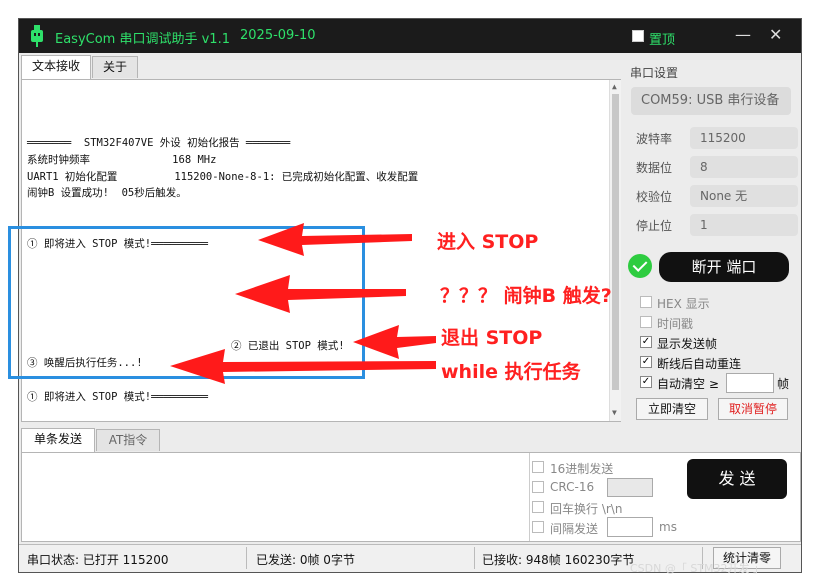  I want to click on annotation-alarm-trigger: ？？？ 闹钟B 触发?, so click(526, 296).